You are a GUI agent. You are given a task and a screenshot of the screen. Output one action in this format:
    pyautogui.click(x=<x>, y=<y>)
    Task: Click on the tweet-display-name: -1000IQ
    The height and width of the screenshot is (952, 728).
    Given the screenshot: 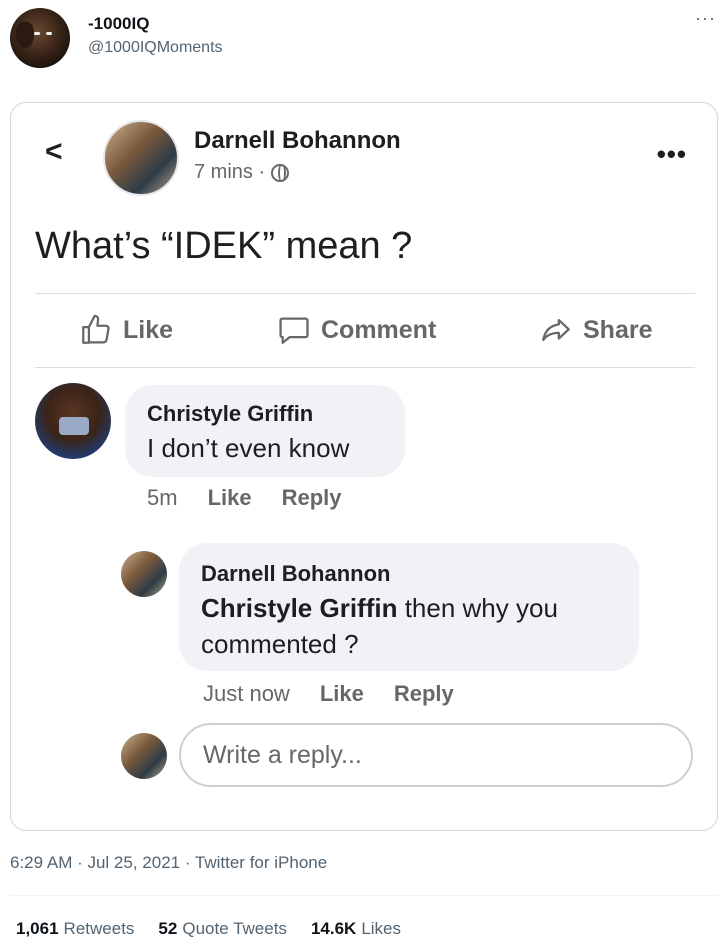 What is the action you would take?
    pyautogui.click(x=118, y=24)
    